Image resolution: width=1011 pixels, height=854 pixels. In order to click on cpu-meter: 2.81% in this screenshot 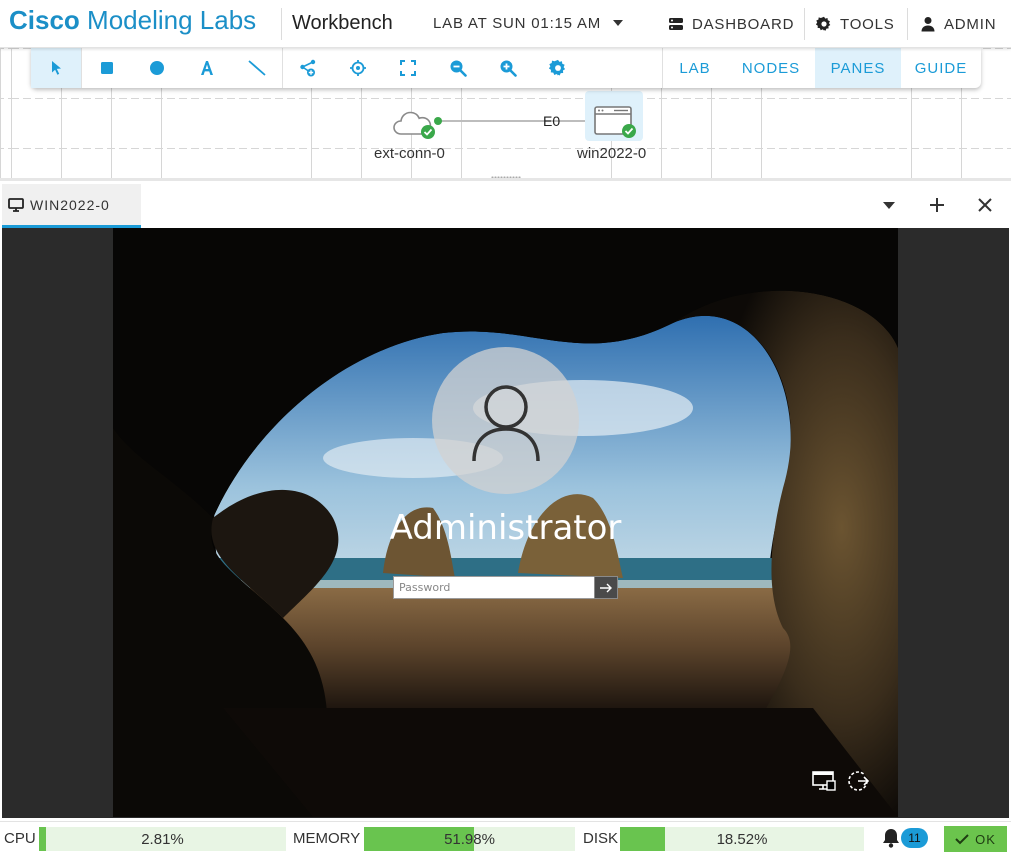, I will do `click(162, 839)`.